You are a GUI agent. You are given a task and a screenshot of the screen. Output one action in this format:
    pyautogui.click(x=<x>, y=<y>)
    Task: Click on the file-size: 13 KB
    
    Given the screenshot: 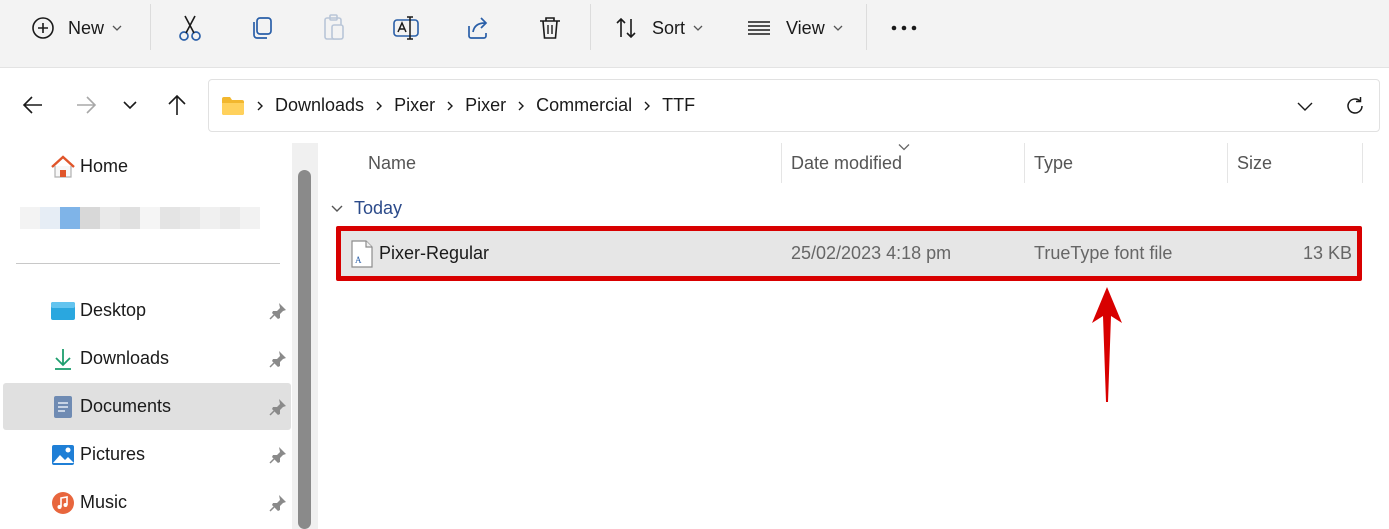 What is the action you would take?
    pyautogui.click(x=1327, y=253)
    